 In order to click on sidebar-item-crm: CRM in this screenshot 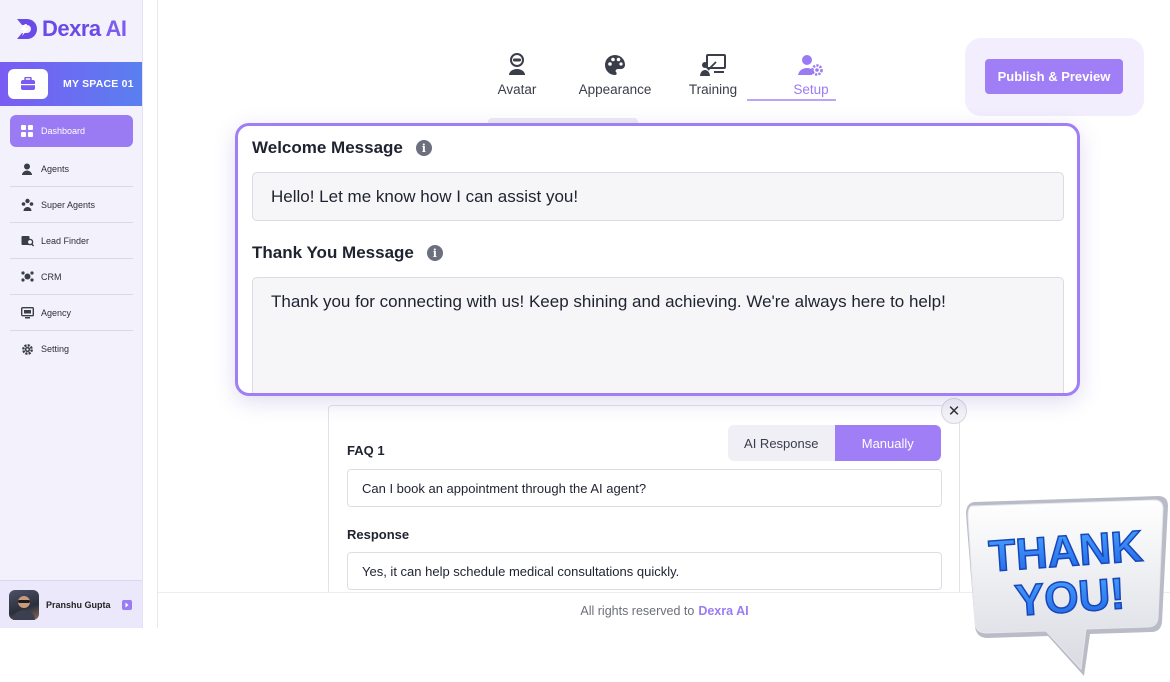, I will do `click(71, 277)`.